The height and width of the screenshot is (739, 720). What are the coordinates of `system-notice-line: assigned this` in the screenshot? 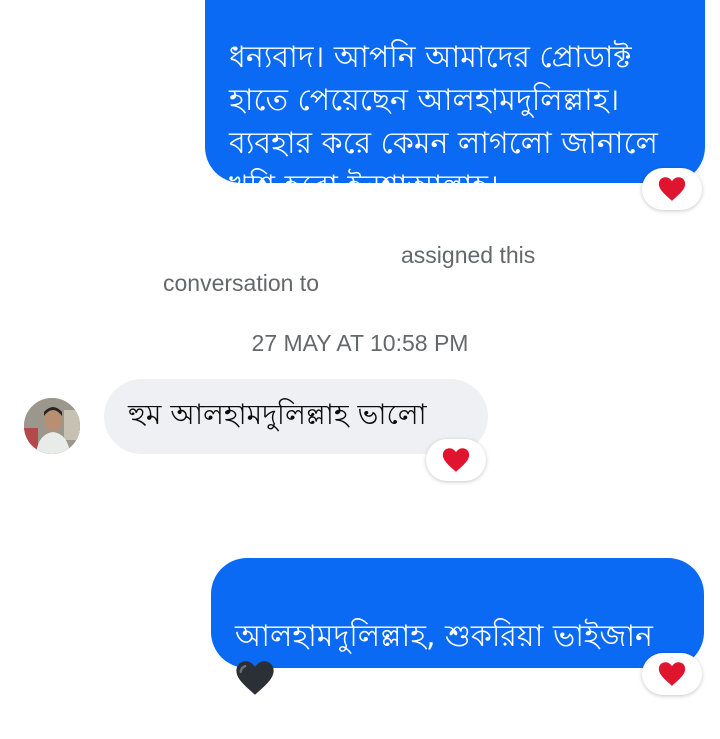 It's located at (468, 255).